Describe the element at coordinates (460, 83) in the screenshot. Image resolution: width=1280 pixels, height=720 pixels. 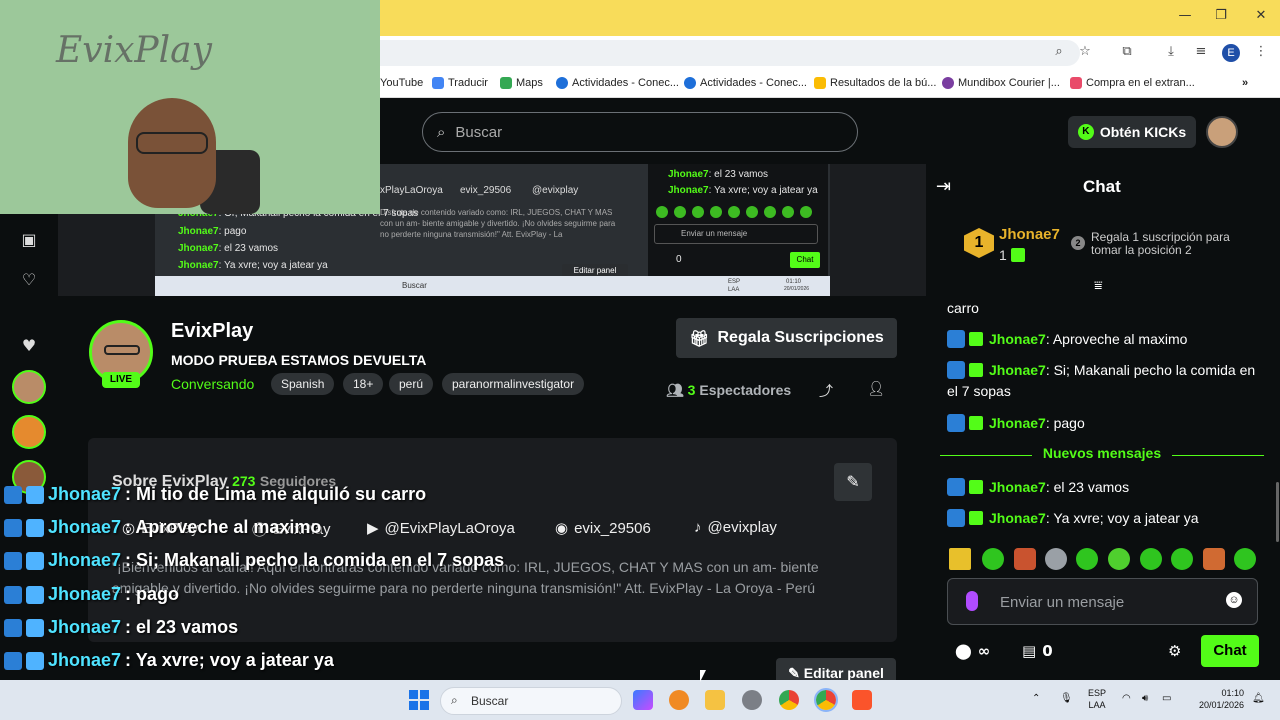
I see `bookmark-traducir: Traducir` at that location.